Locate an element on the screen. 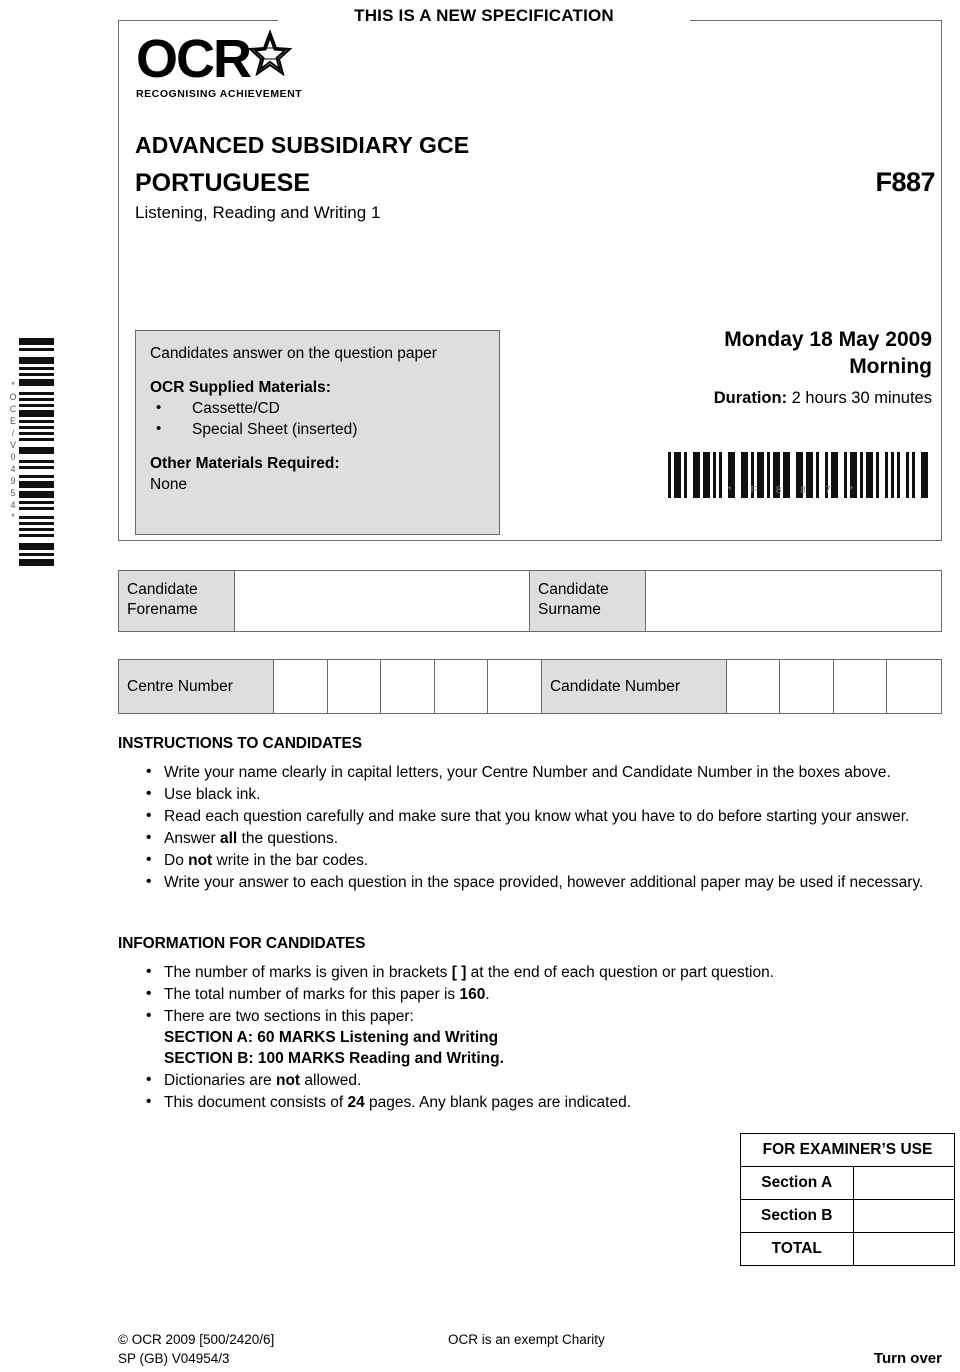 The image size is (960, 1372). examiner-row-label: Section B is located at coordinates (797, 1216).